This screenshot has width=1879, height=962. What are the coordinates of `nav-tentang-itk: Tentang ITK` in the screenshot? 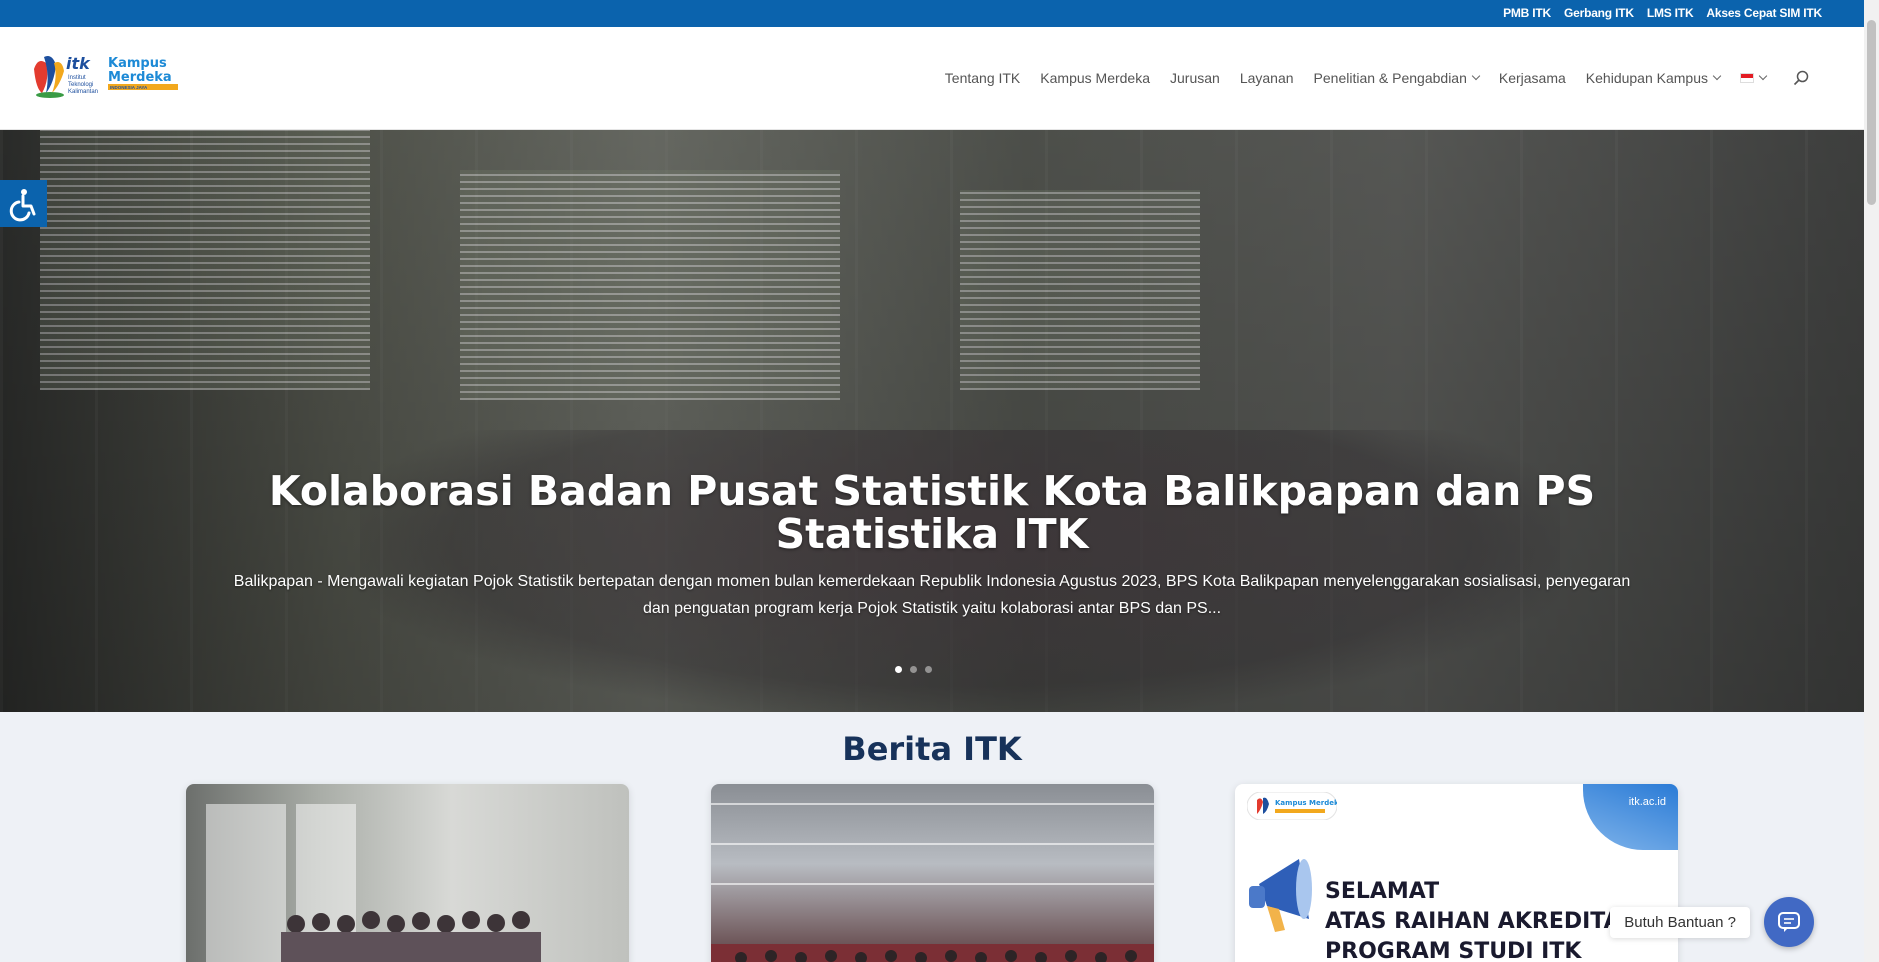 It's located at (983, 78).